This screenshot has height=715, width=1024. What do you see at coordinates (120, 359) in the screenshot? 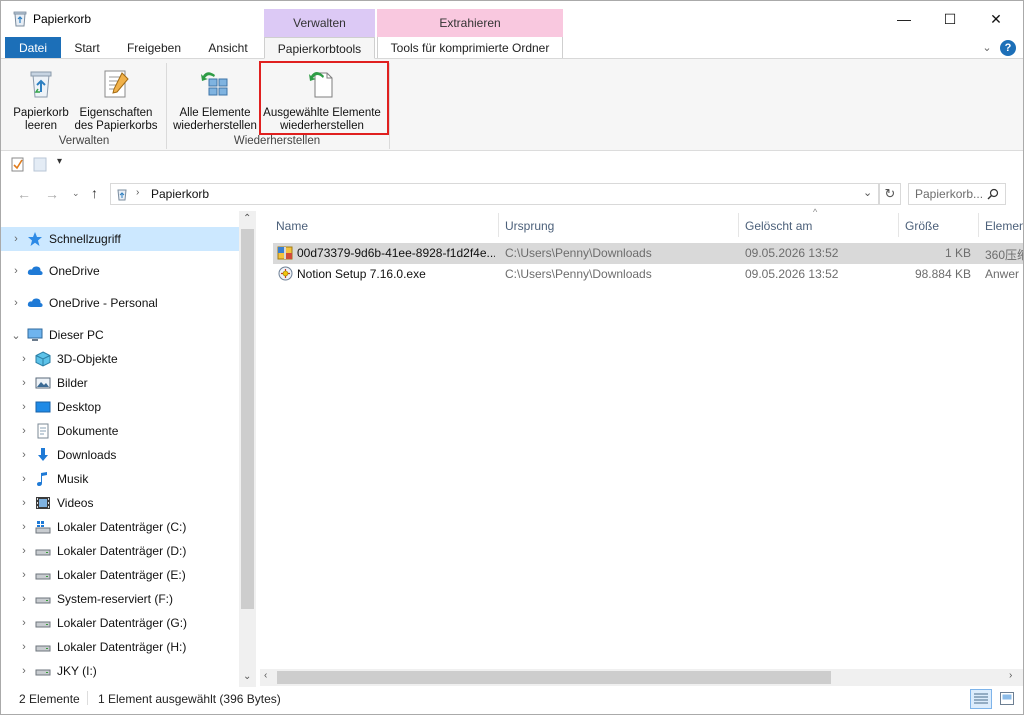
I see `sidebar-item-3d-objekte: › 3D-Objekte` at bounding box center [120, 359].